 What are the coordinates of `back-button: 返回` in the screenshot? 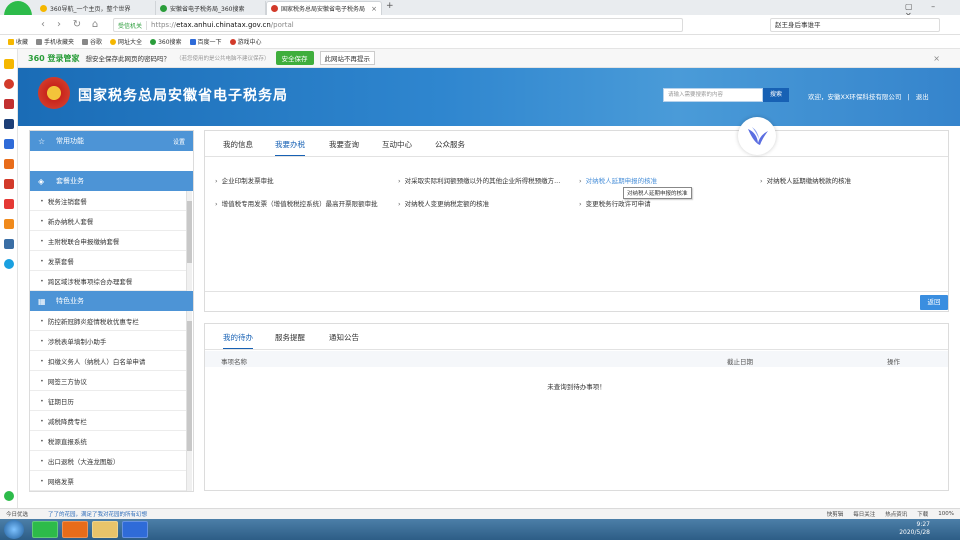 It's located at (934, 302).